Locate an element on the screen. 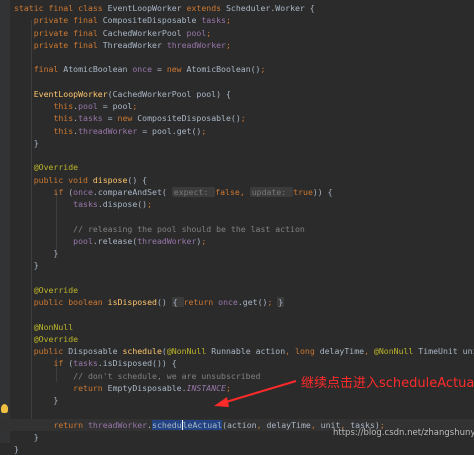  code-line-text: } is located at coordinates (16, 449).